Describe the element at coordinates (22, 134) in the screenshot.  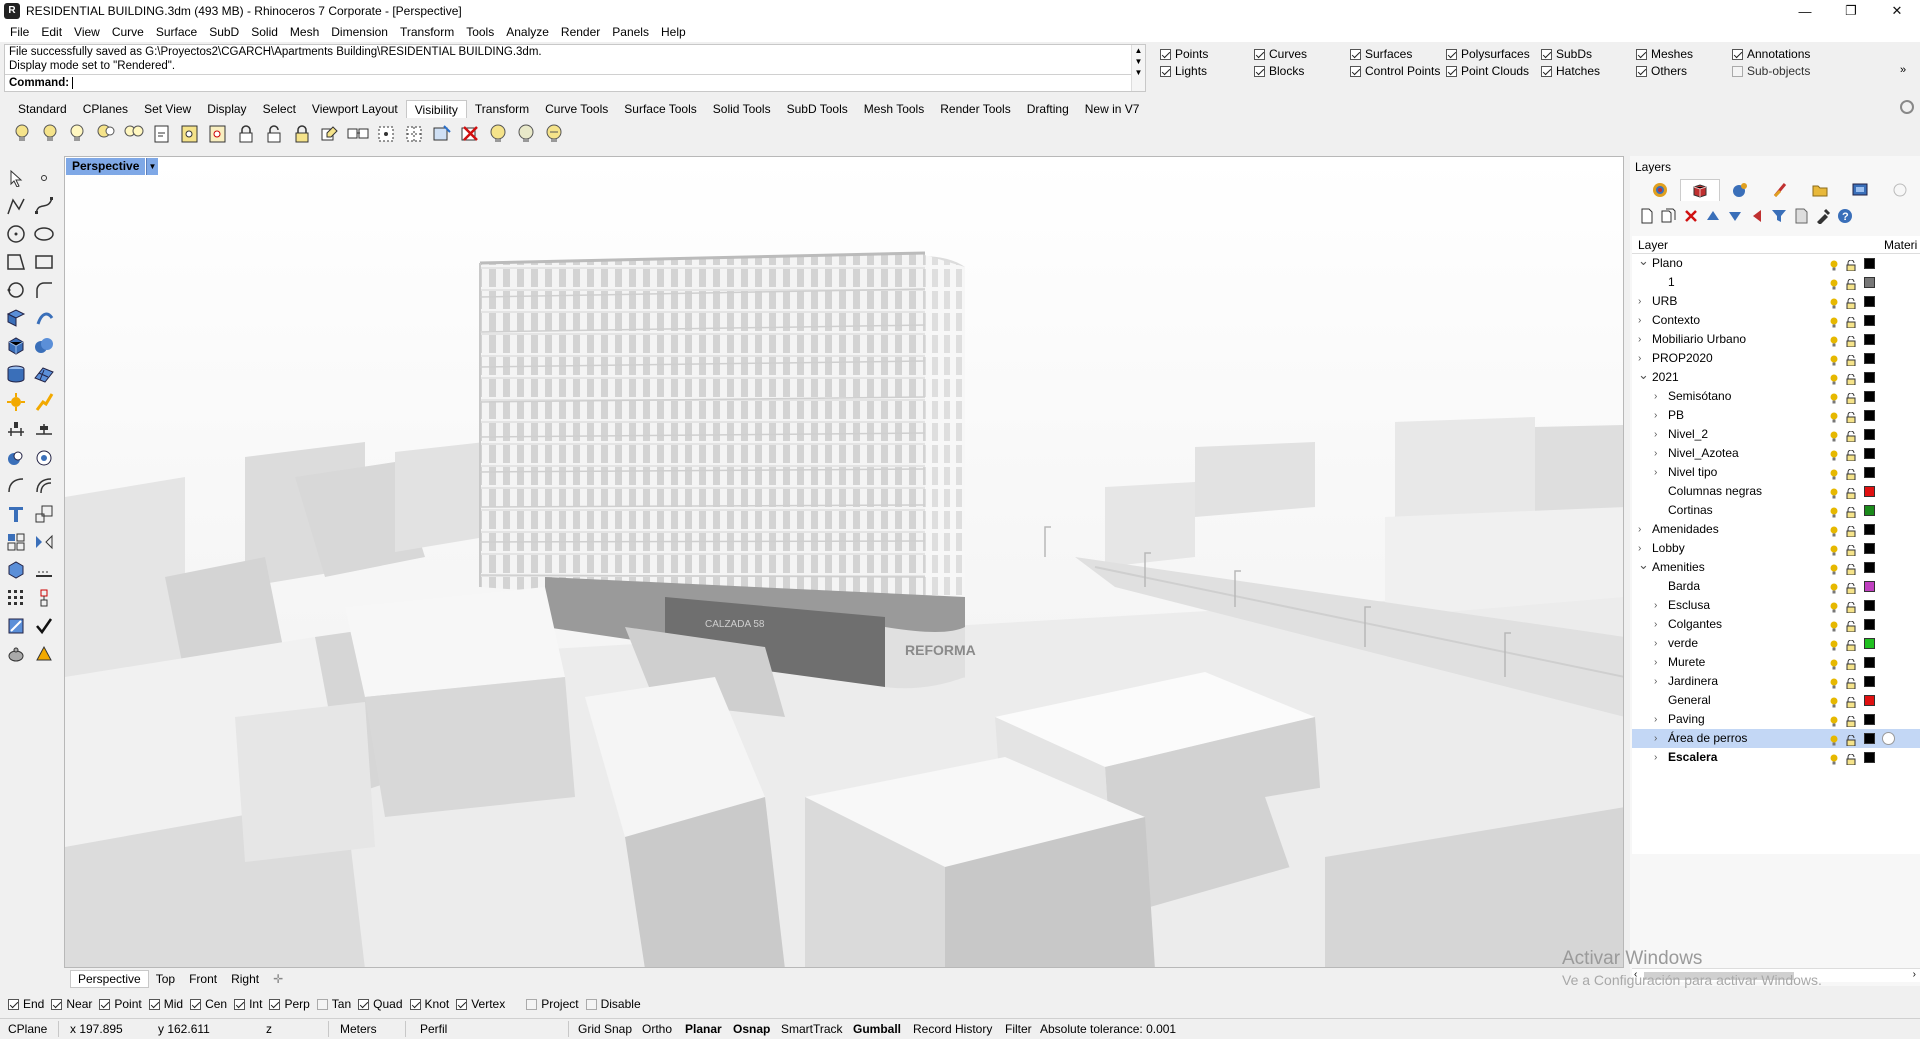
I see `show-objects-icon` at that location.